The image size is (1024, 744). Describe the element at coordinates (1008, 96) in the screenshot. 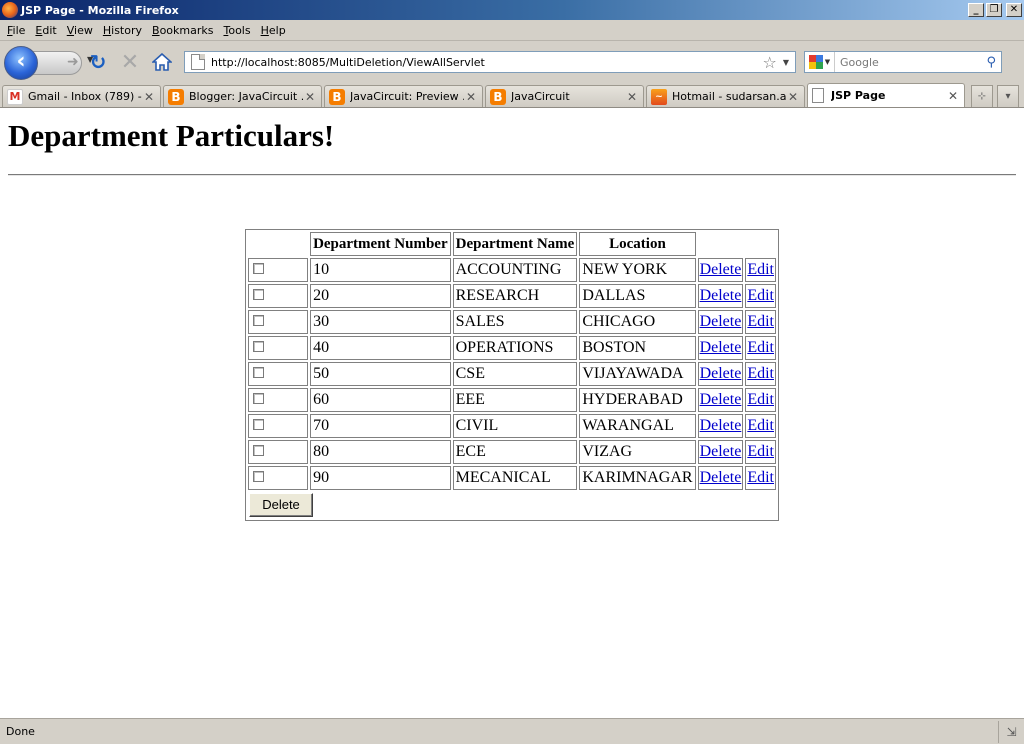

I see `list-all-tabs-icon: ▾` at that location.